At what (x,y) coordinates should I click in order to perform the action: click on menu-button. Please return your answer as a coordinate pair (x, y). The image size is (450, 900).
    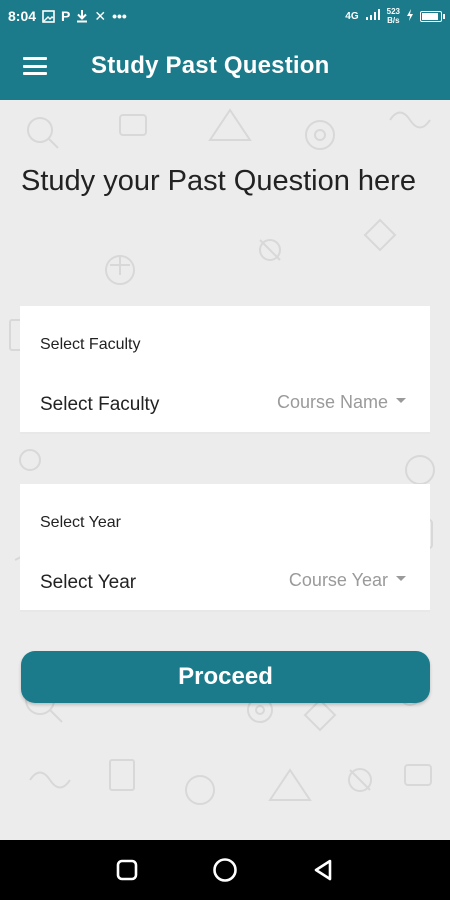
    Looking at the image, I should click on (35, 66).